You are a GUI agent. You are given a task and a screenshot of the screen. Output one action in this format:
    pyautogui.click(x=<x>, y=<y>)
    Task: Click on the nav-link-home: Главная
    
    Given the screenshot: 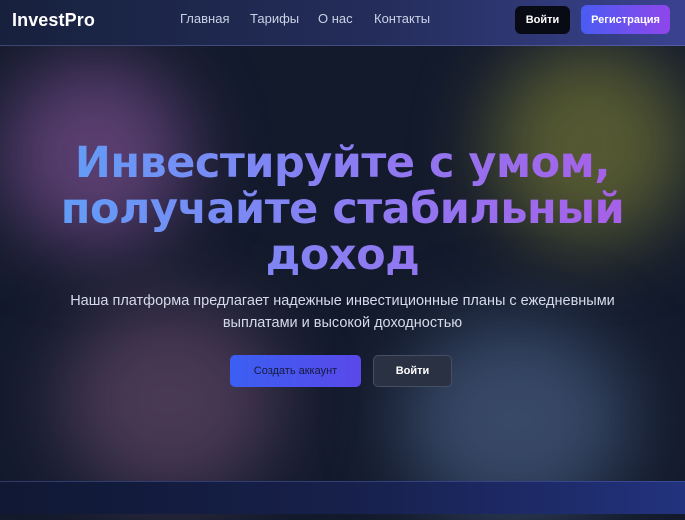 What is the action you would take?
    pyautogui.click(x=204, y=18)
    